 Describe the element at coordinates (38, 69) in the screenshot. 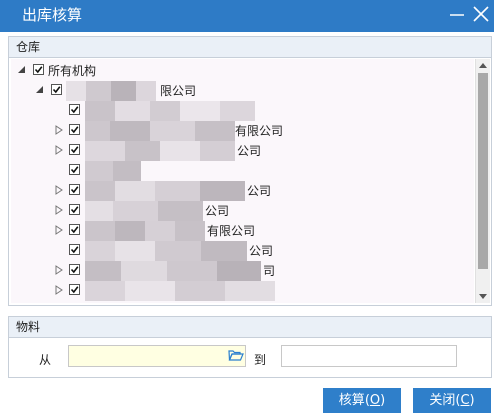

I see `tree-root-checkbox` at that location.